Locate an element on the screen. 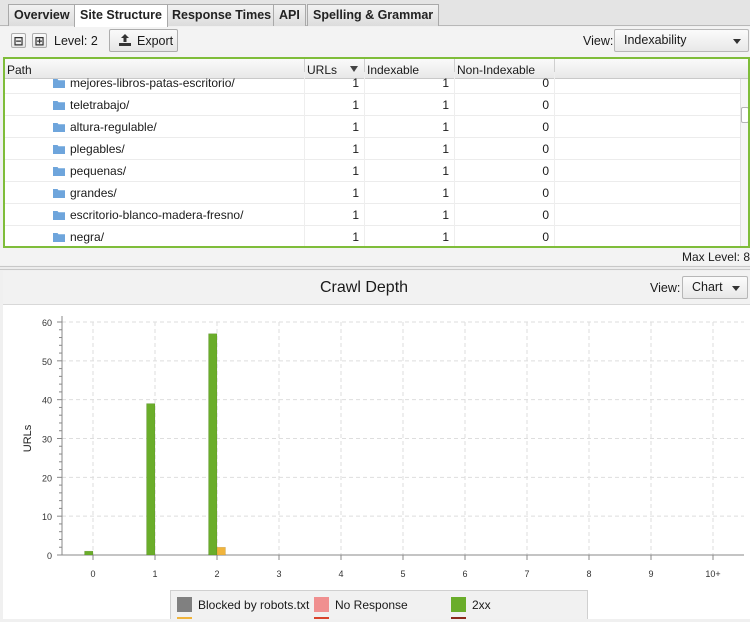 This screenshot has height=622, width=750. path-cell: grandes/ is located at coordinates (155, 193).